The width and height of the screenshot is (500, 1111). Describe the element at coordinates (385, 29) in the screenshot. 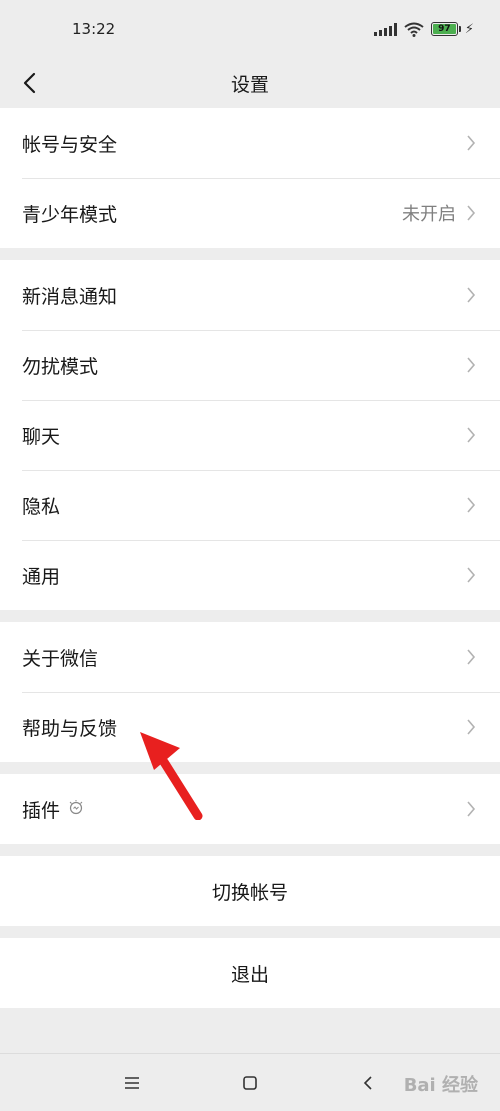

I see `signal-icon` at that location.